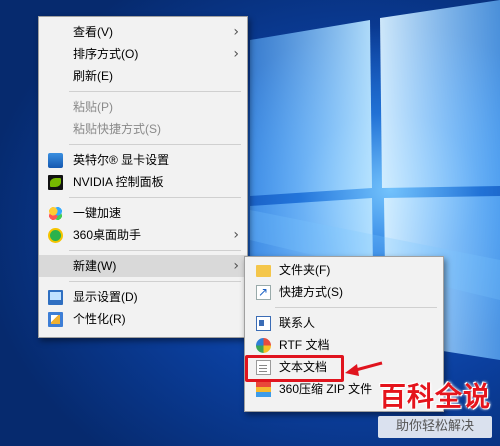 The height and width of the screenshot is (446, 500). I want to click on menu-item-personalize: 个性化(R), so click(143, 319).